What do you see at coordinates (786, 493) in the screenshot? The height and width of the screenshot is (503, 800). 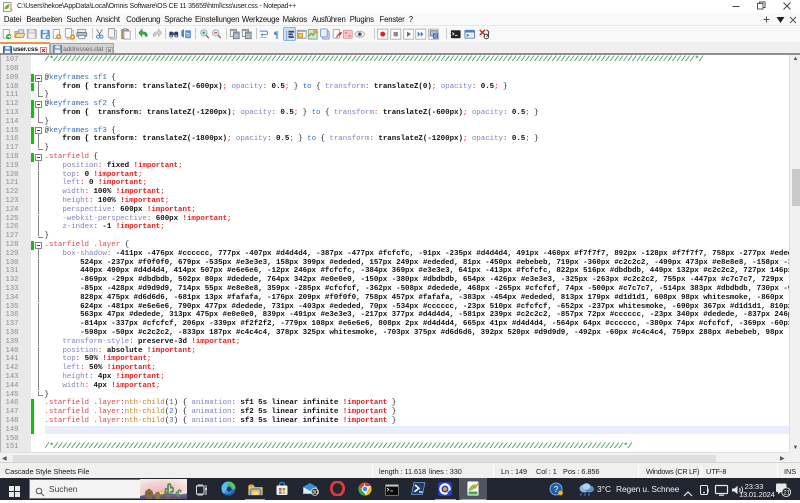 I see `svg-text: 21` at bounding box center [786, 493].